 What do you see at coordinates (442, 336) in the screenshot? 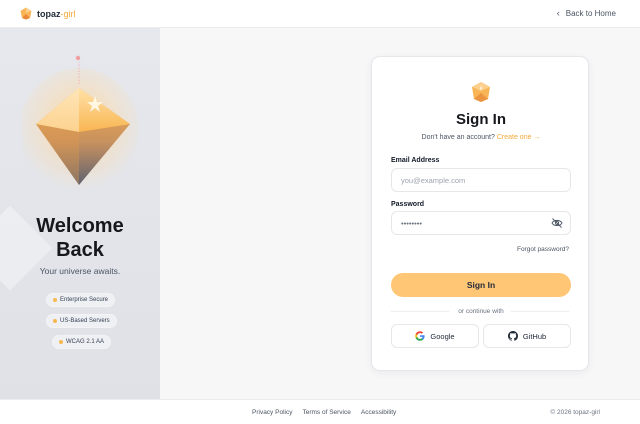
I see `google-label: Google` at bounding box center [442, 336].